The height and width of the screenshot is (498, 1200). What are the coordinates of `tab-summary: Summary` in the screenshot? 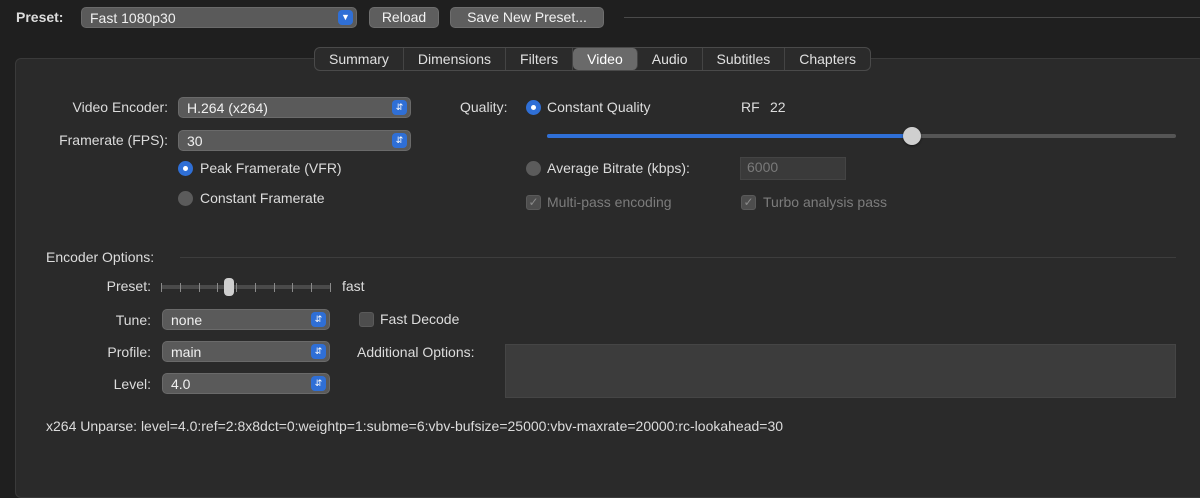 It's located at (359, 59).